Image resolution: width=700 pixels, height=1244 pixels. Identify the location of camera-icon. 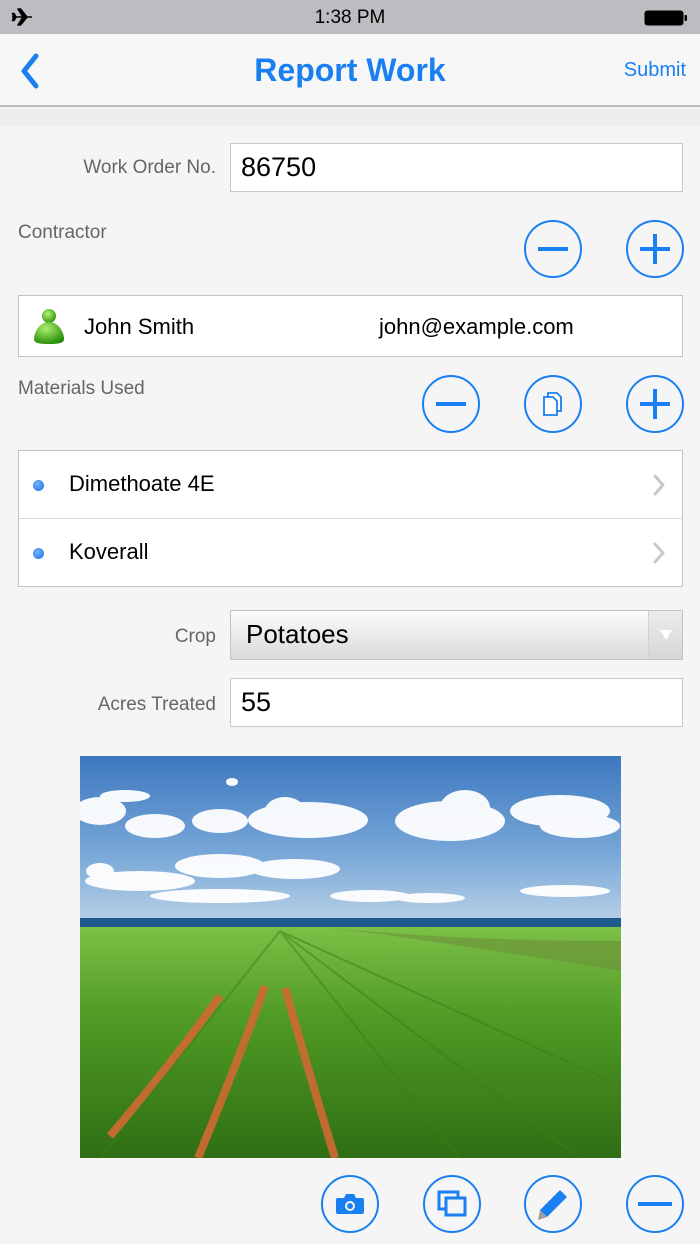
(350, 1204).